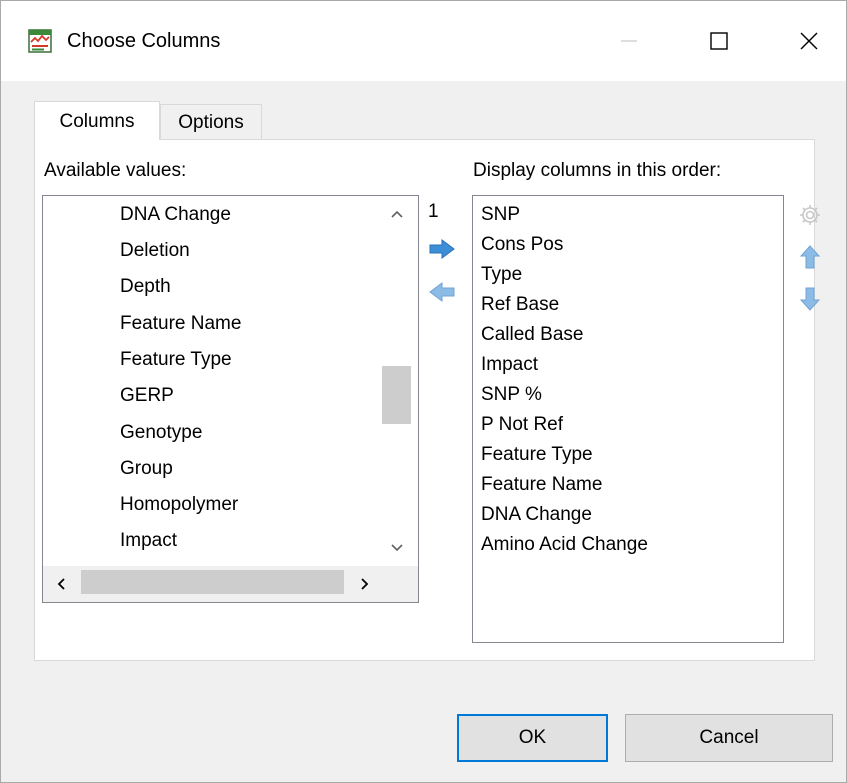  I want to click on tab-columns: Columns, so click(97, 120).